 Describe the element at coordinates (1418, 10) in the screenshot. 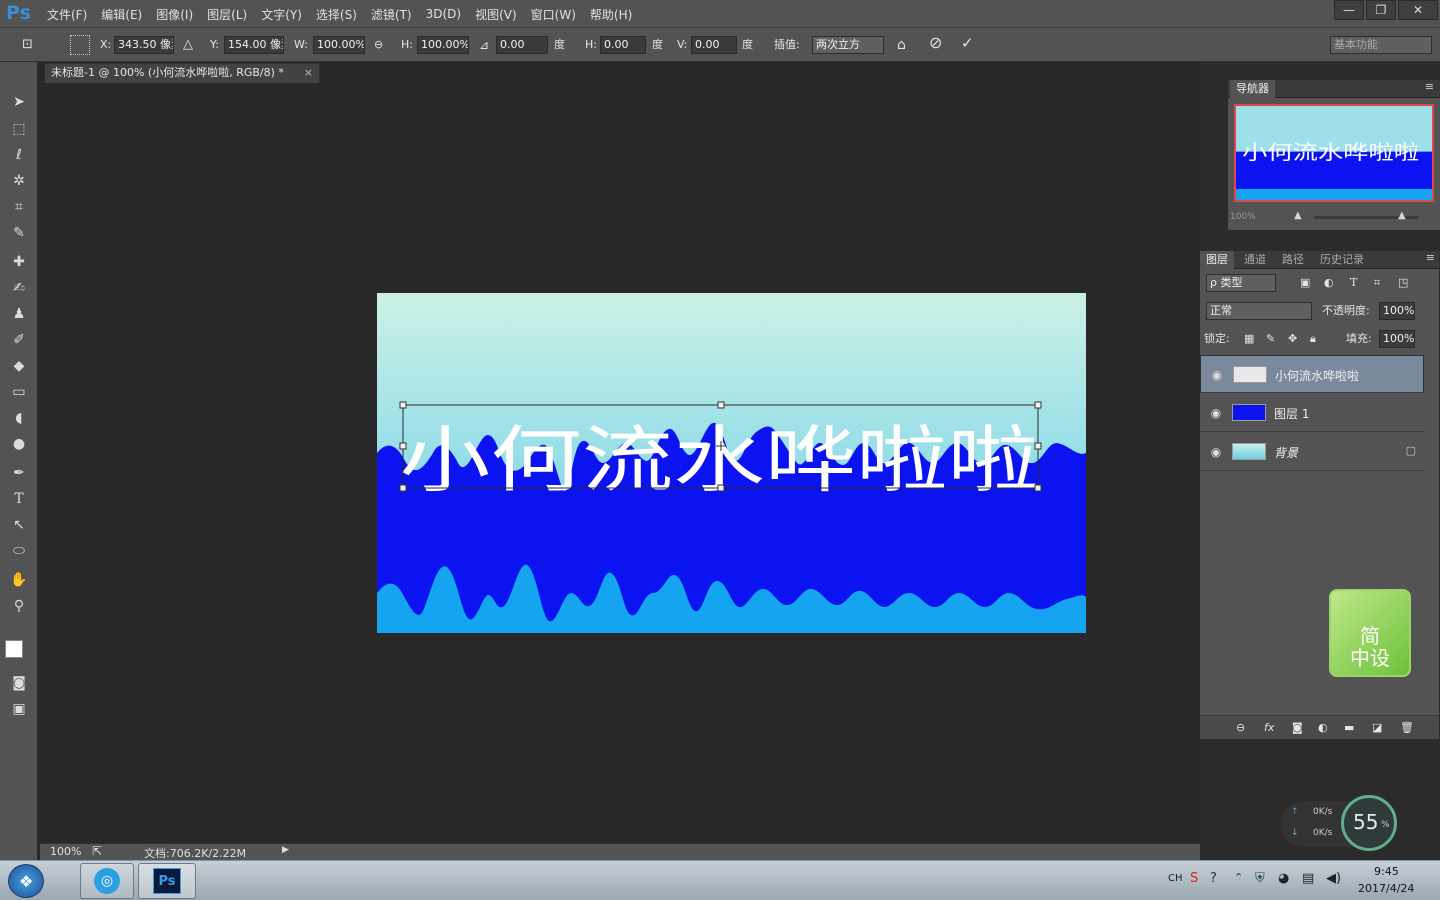

I see `close-button: ✕` at that location.